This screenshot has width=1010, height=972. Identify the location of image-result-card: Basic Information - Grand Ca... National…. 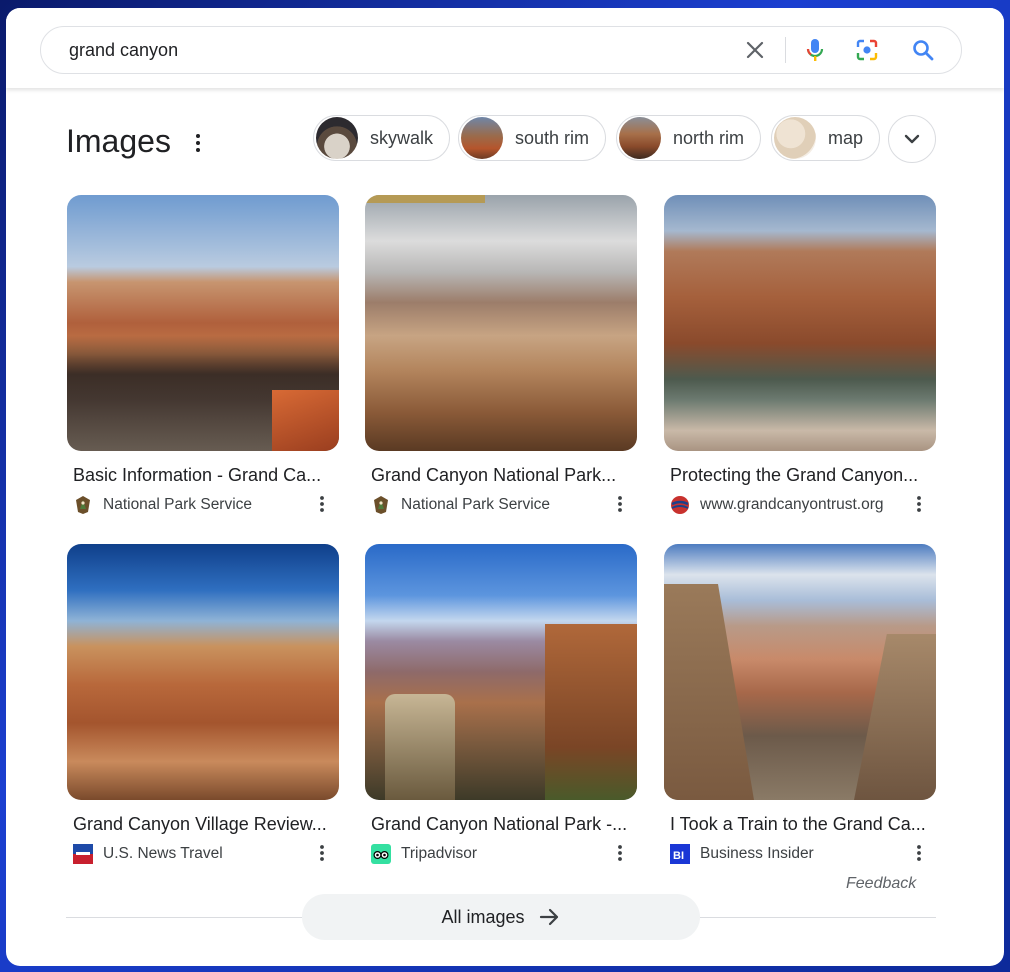
(203, 355).